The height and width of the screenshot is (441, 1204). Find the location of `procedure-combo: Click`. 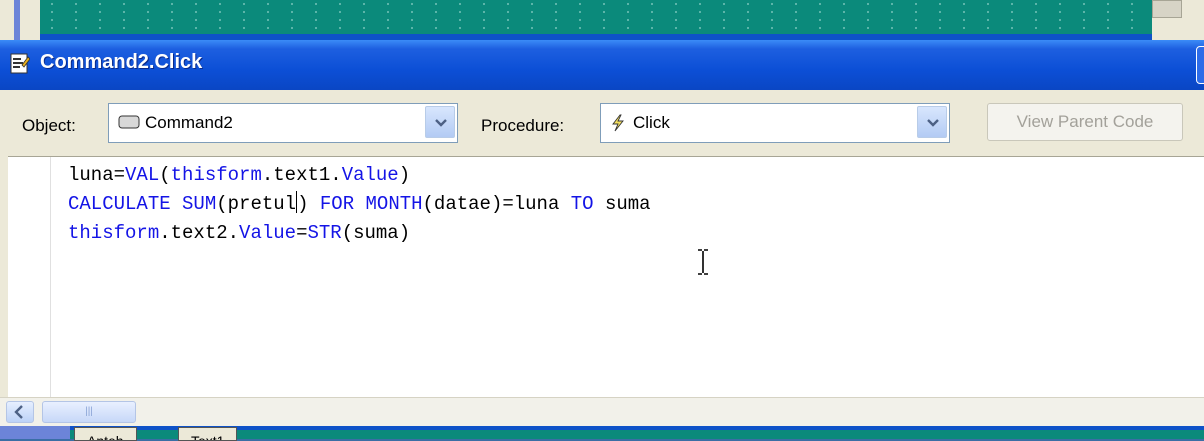

procedure-combo: Click is located at coordinates (775, 123).